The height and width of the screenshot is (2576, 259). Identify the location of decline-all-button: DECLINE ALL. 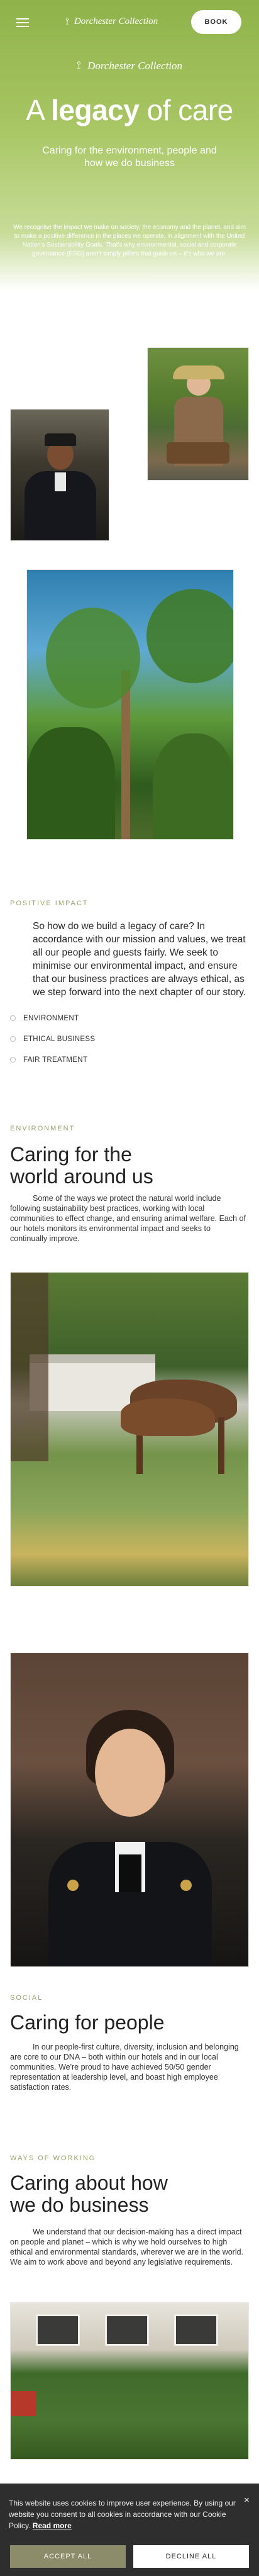
(191, 2556).